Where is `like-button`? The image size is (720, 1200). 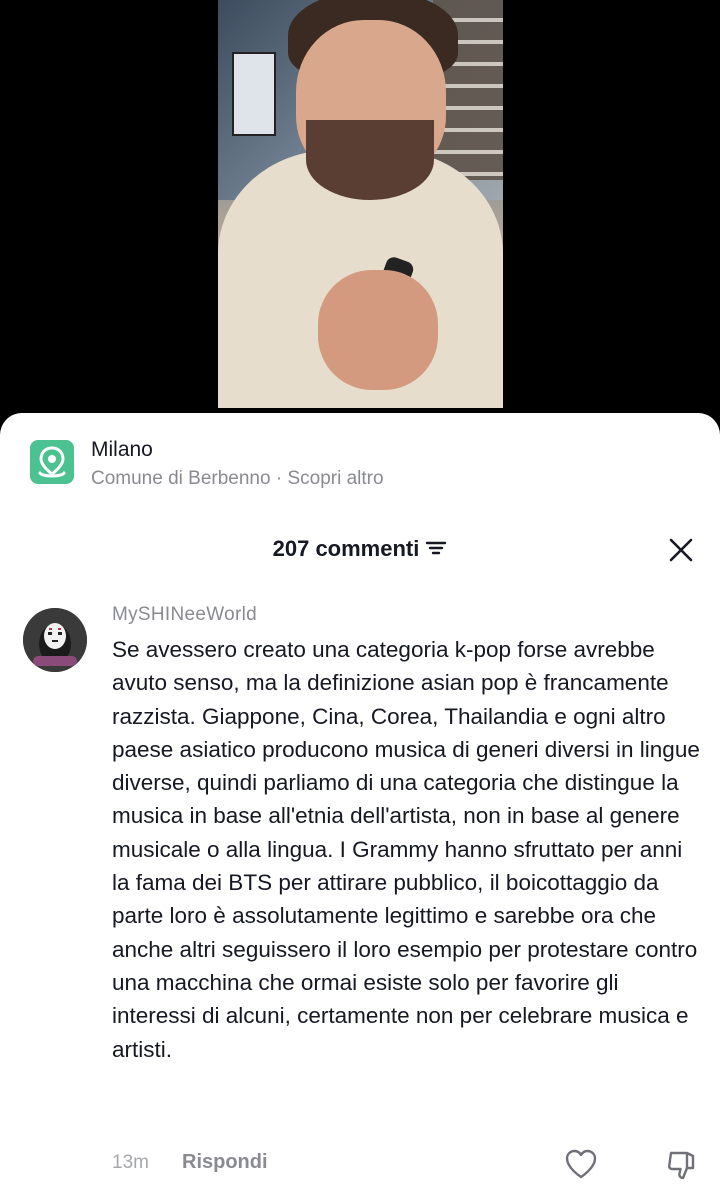 like-button is located at coordinates (581, 1164).